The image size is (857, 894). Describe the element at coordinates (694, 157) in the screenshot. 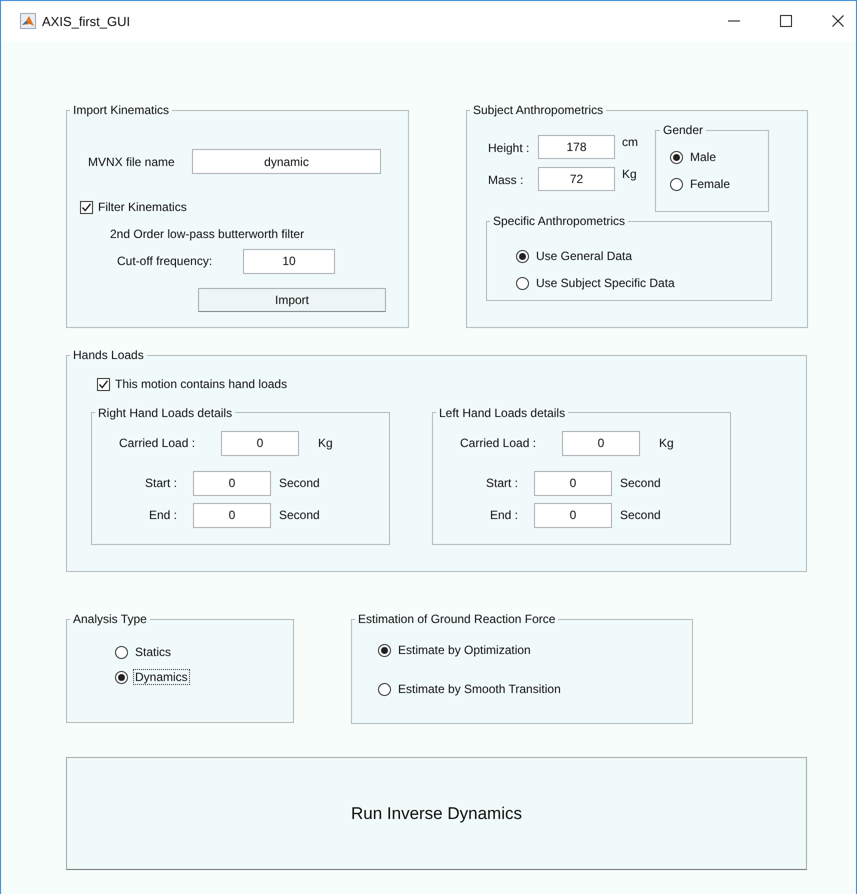

I see `radio-option: Male` at that location.